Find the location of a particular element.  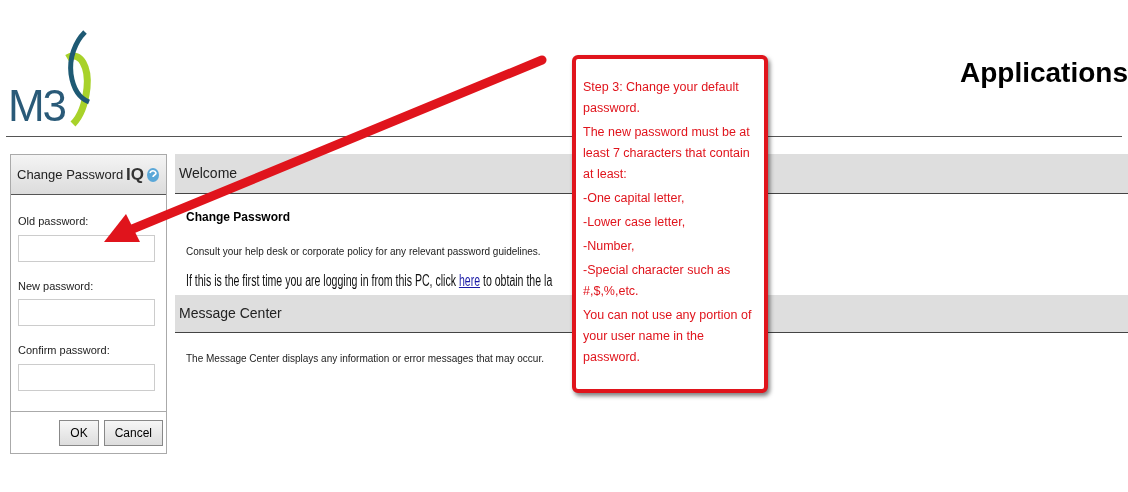

panel-logo-text: IQ is located at coordinates (135, 174).